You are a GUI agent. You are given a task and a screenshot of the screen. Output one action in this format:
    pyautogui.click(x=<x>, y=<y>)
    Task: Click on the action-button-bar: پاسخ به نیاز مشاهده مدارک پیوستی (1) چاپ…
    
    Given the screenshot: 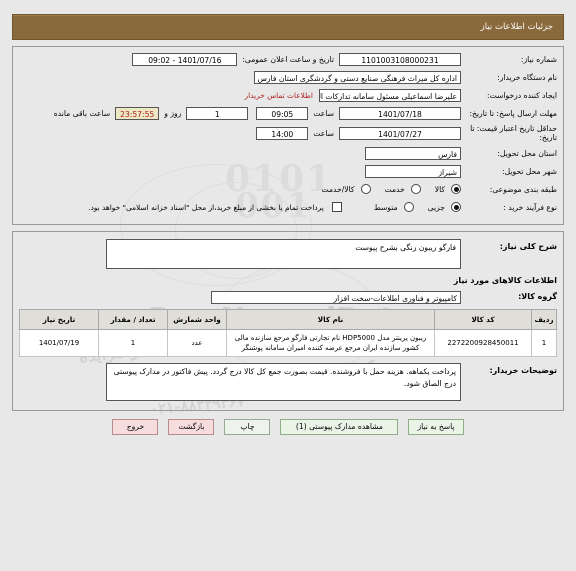 What is the action you would take?
    pyautogui.click(x=288, y=427)
    